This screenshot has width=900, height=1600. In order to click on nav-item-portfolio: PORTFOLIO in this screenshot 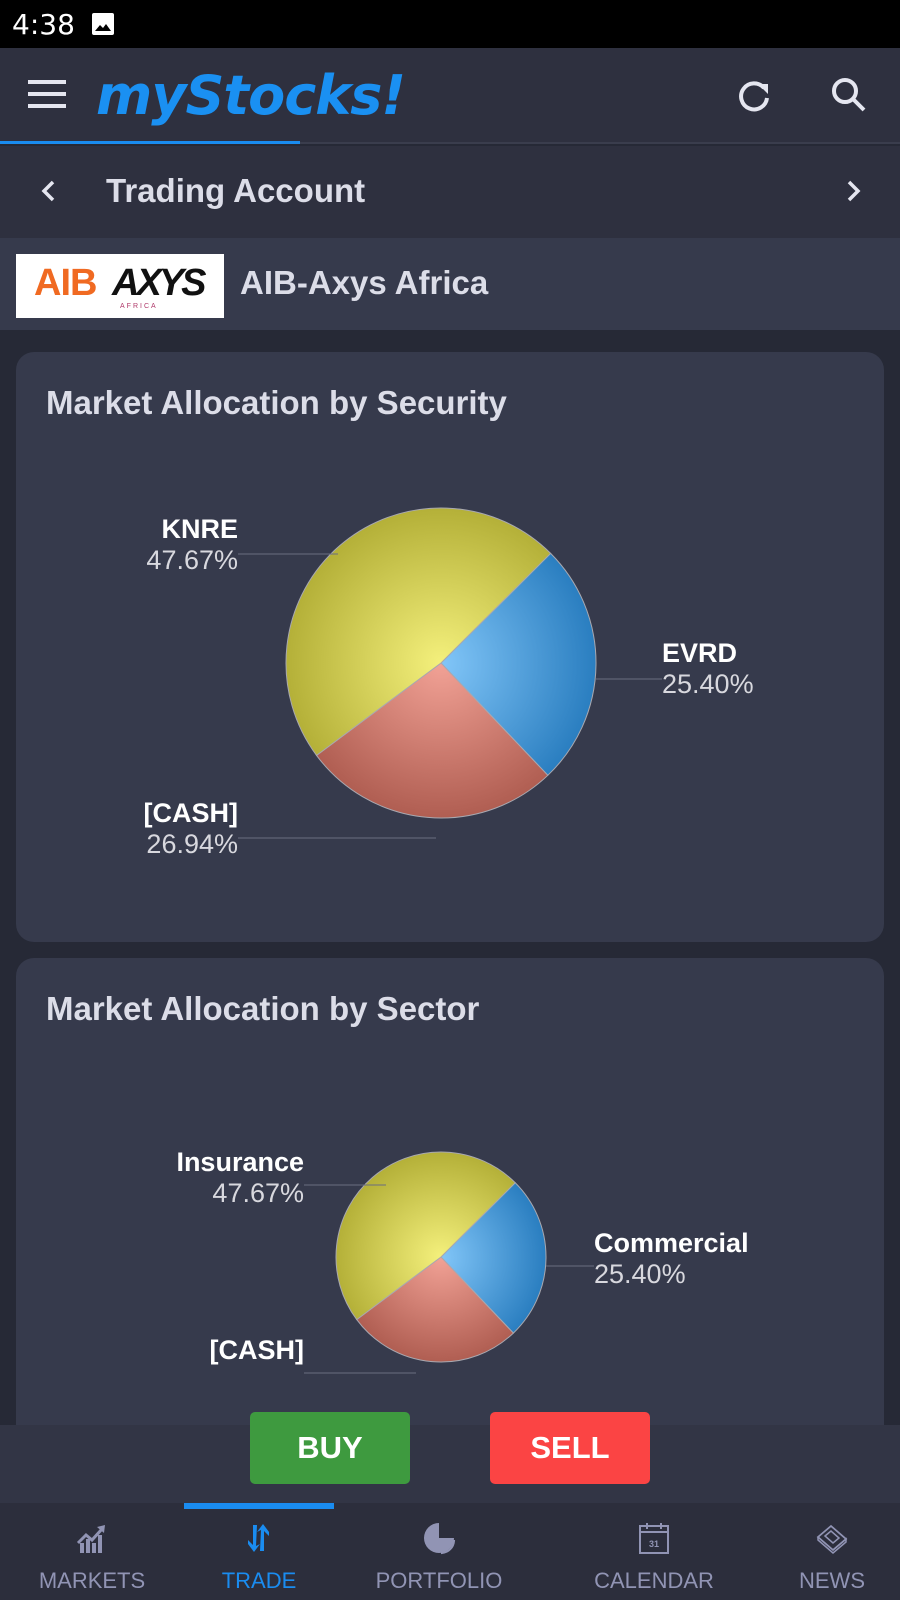, I will do `click(439, 1551)`.